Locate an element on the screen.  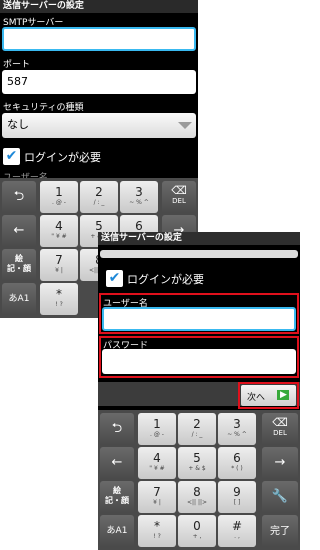
key-hash: # . , is located at coordinates (237, 531).